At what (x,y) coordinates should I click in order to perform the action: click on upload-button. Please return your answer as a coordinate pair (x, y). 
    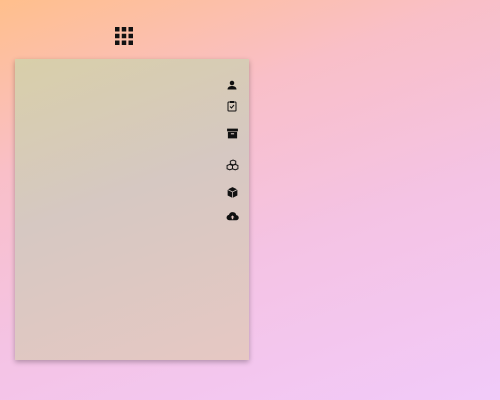
    Looking at the image, I should click on (232, 216).